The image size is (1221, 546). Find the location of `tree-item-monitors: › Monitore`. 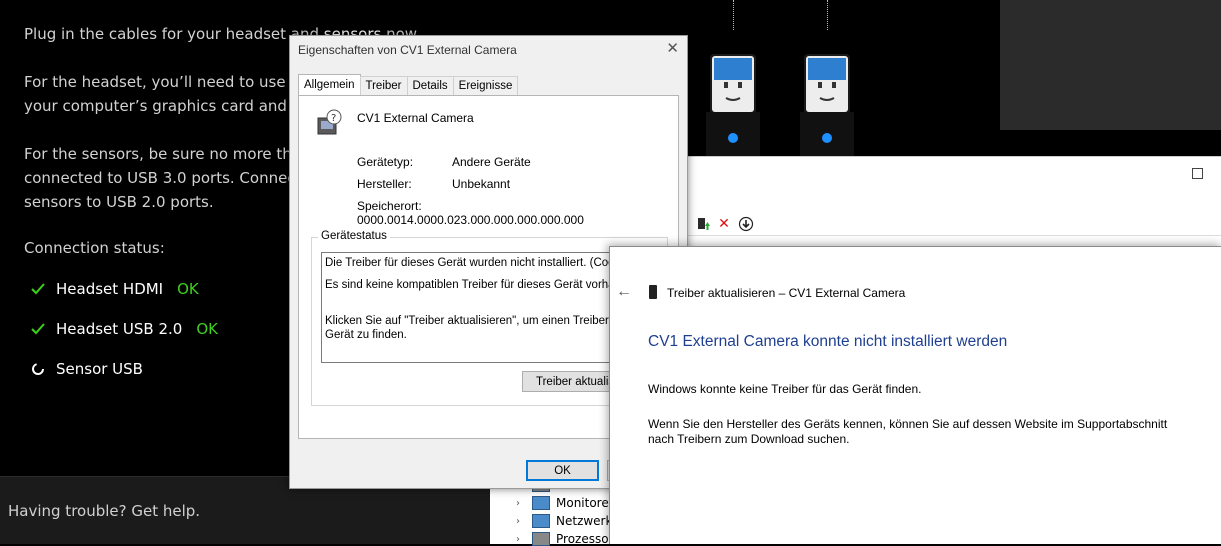

tree-item-monitors: › Monitore is located at coordinates (562, 503).